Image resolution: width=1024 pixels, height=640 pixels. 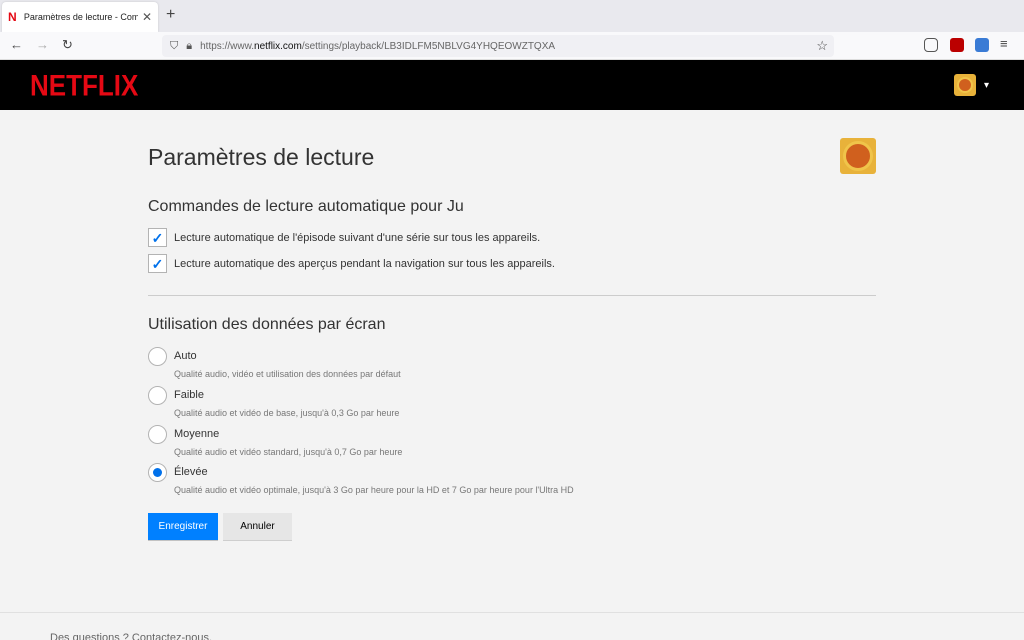 What do you see at coordinates (965, 85) in the screenshot?
I see `profile-avatar` at bounding box center [965, 85].